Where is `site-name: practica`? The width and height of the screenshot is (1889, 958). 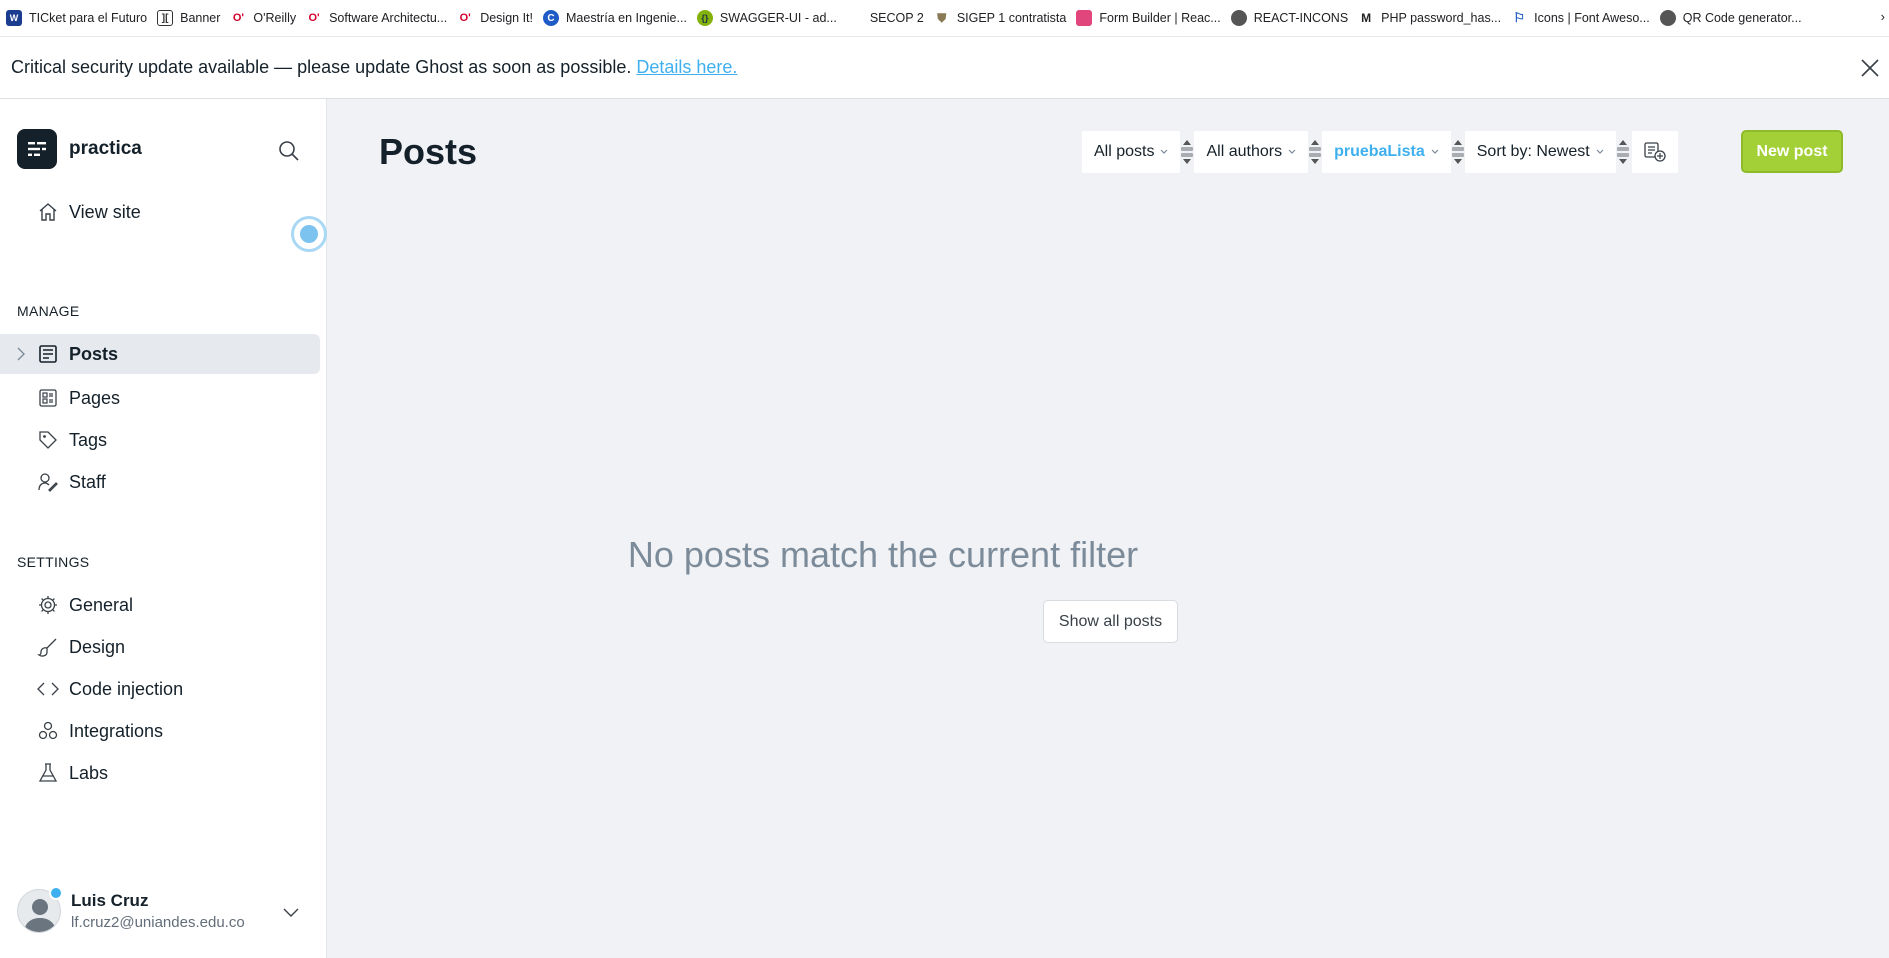
site-name: practica is located at coordinates (105, 148).